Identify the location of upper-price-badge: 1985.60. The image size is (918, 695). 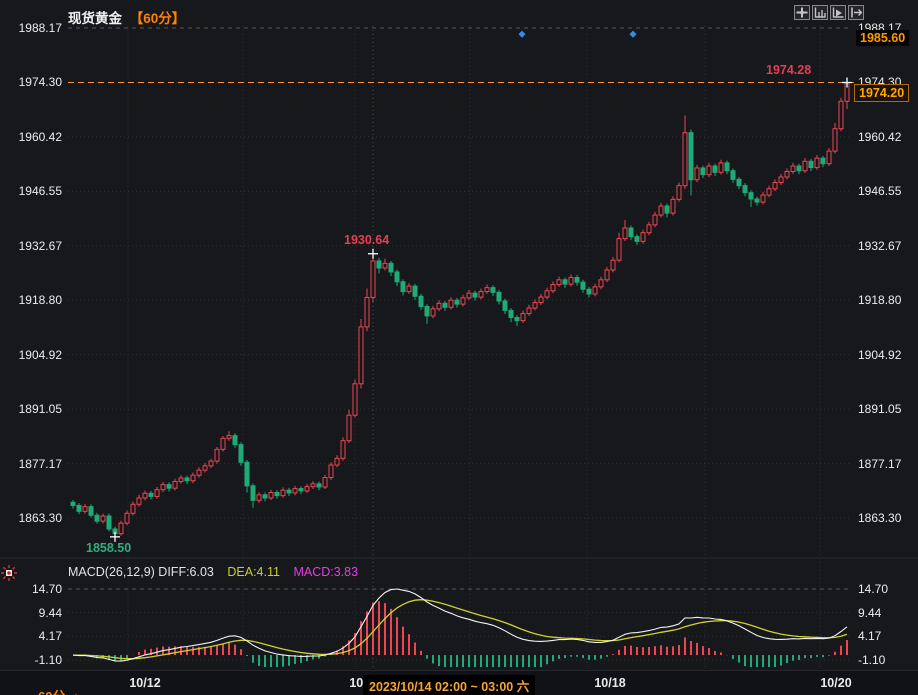
(883, 38).